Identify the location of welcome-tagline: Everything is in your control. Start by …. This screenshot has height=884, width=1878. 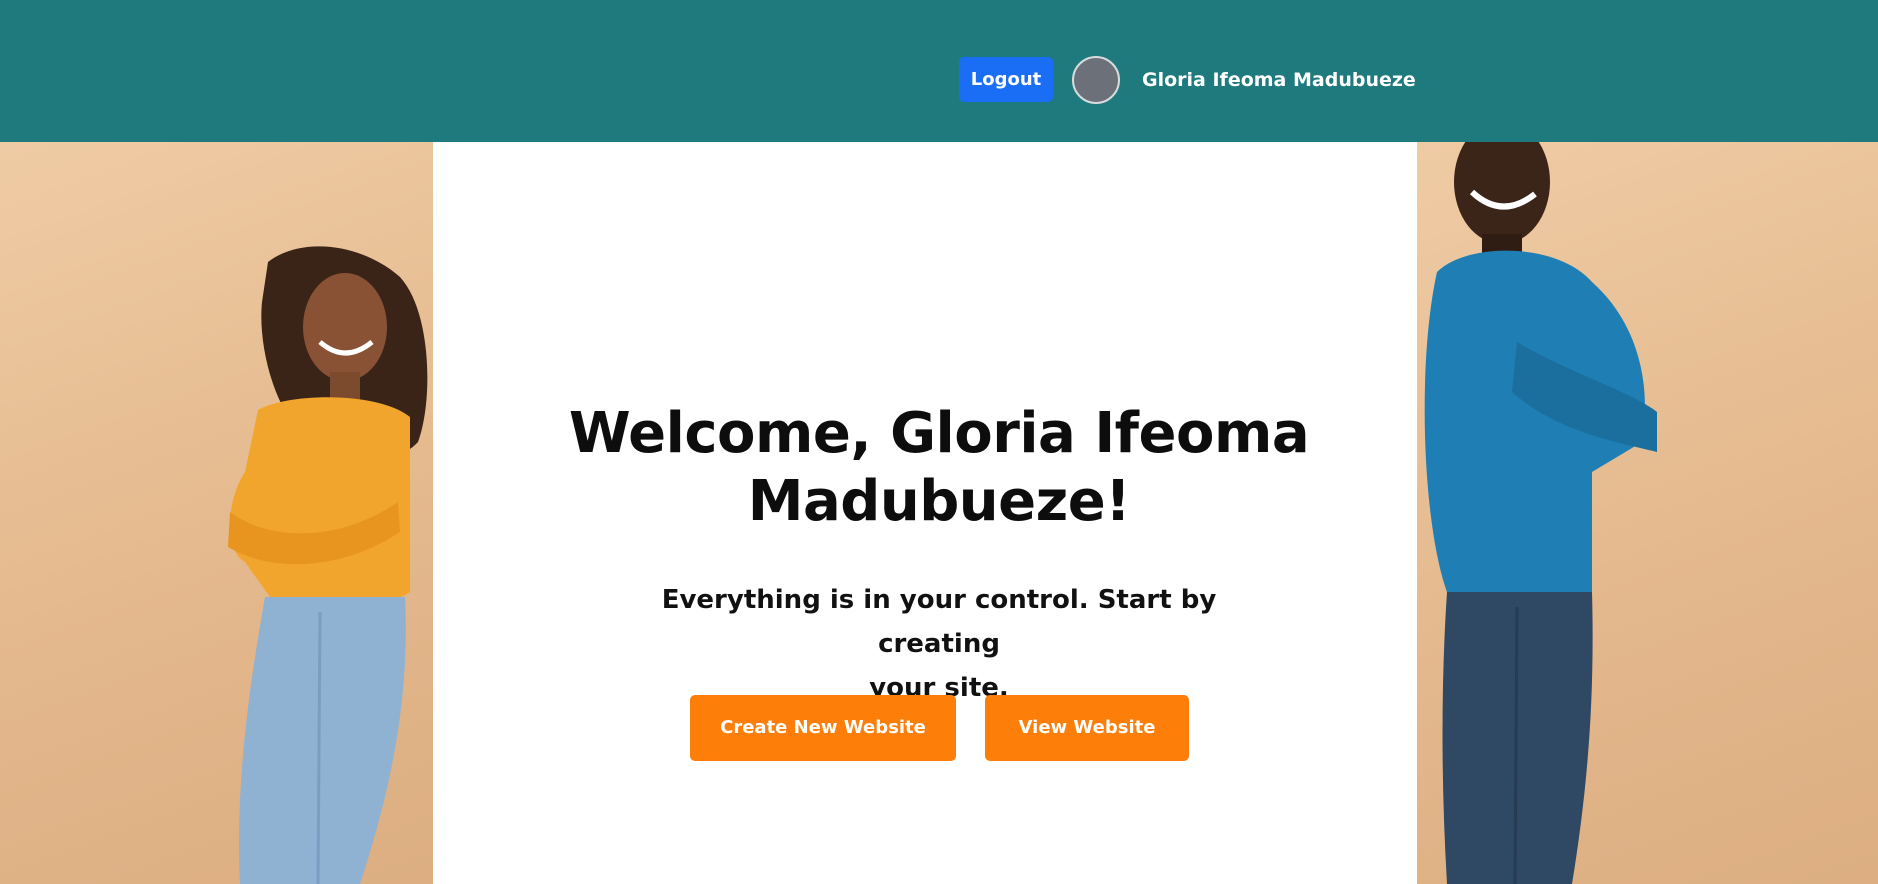
(939, 644).